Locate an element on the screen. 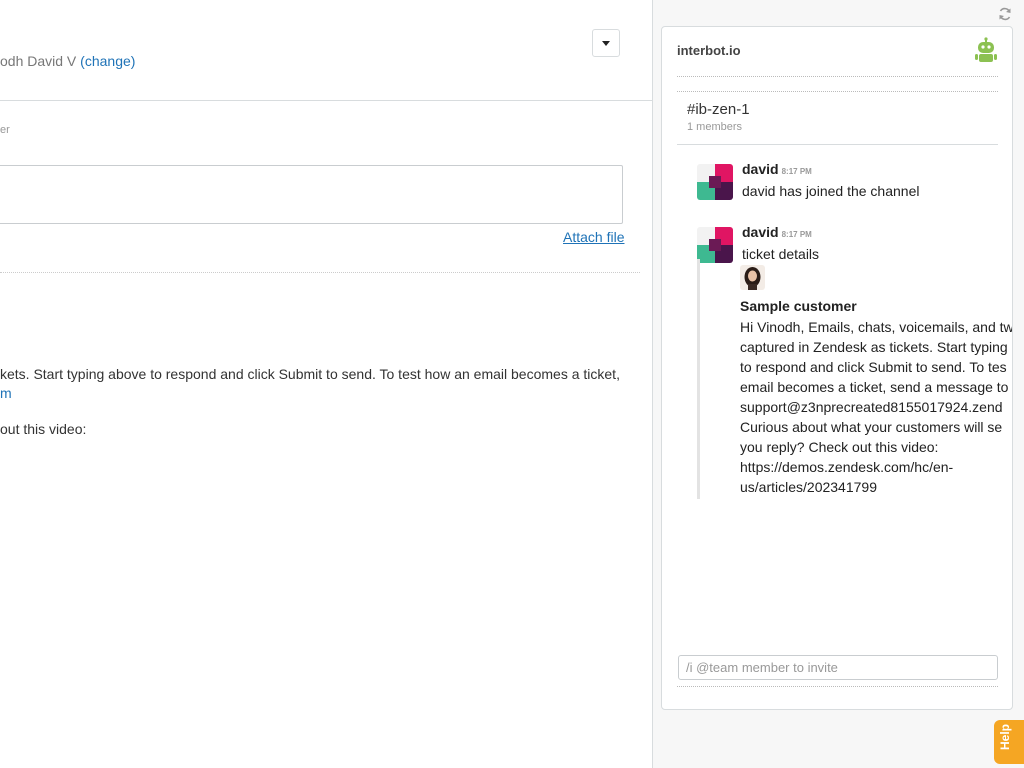 The height and width of the screenshot is (768, 1024). caret-down-icon is located at coordinates (606, 43).